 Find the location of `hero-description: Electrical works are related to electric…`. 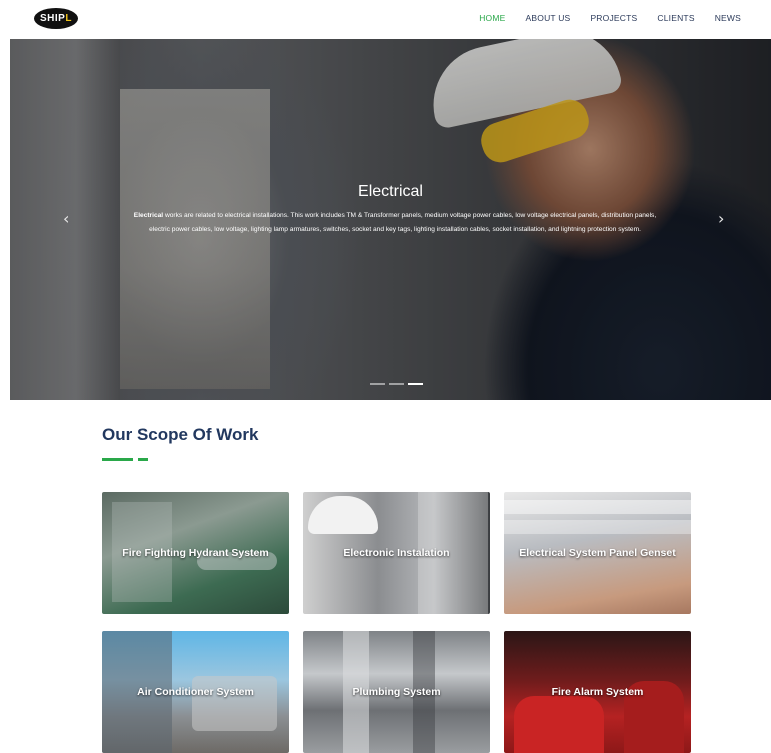

hero-description: Electrical works are related to electric… is located at coordinates (395, 223).